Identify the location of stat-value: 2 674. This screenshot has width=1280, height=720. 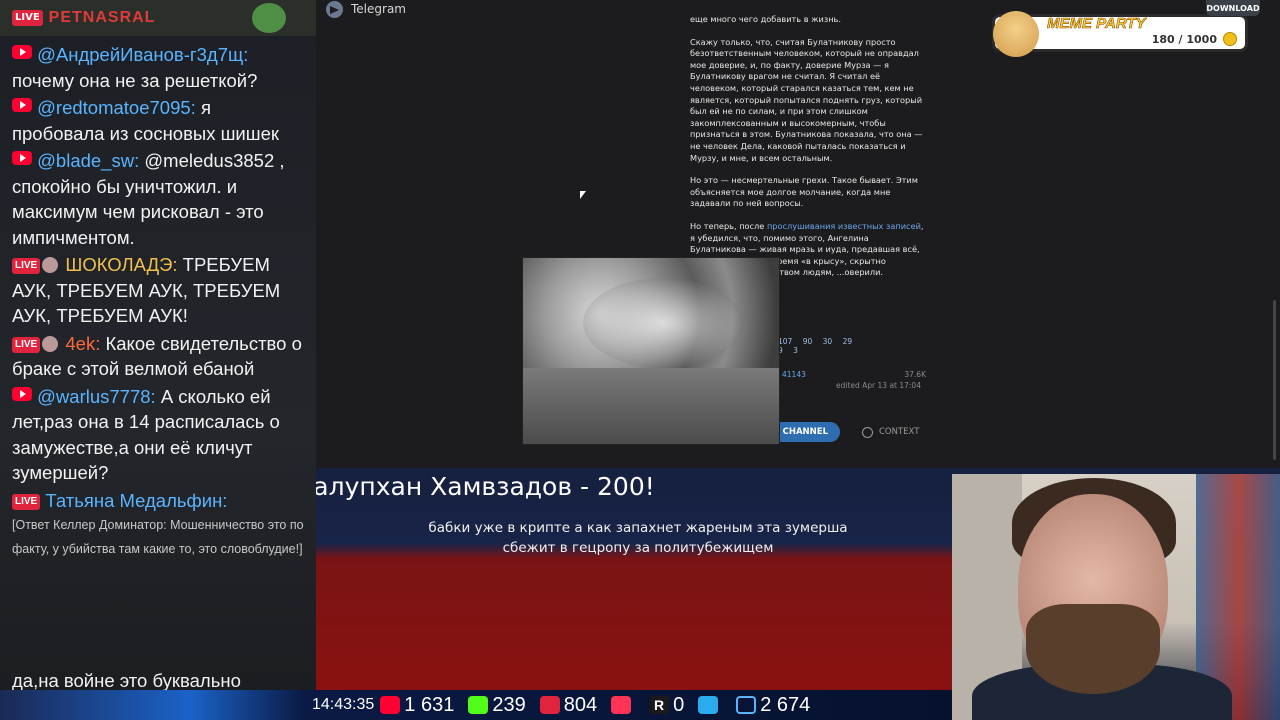
(785, 704).